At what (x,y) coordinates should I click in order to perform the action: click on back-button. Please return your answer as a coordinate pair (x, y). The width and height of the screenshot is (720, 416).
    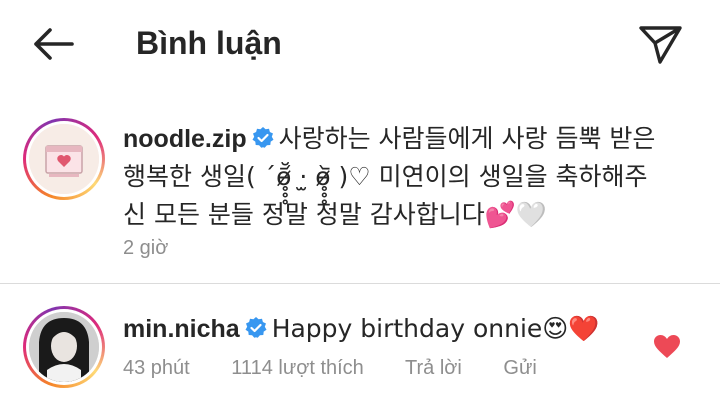
    Looking at the image, I should click on (52, 44).